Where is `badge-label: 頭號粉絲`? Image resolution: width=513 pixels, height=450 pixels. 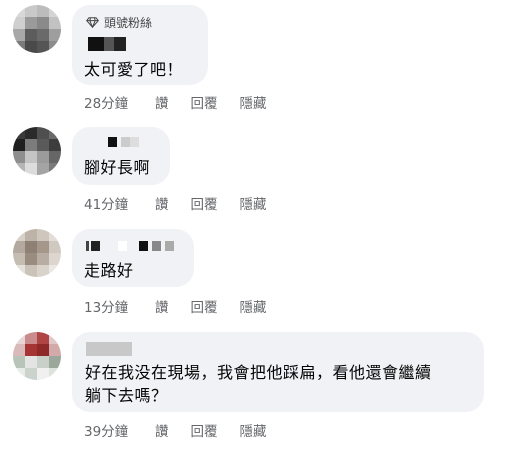 badge-label: 頭號粉絲 is located at coordinates (128, 23).